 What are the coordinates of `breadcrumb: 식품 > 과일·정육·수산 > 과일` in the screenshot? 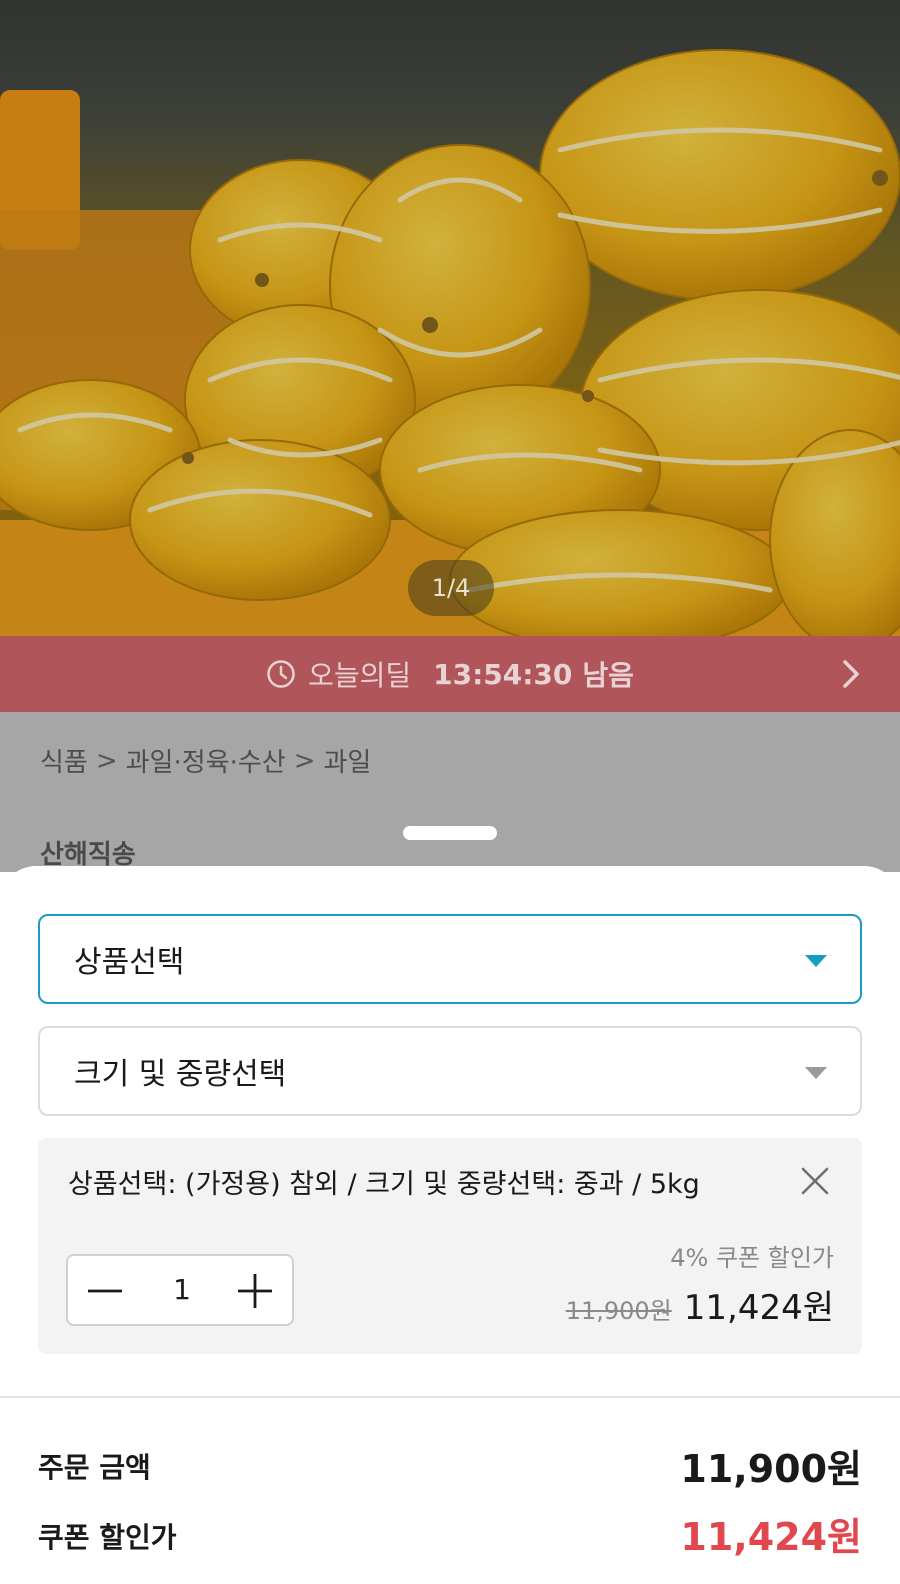 It's located at (205, 760).